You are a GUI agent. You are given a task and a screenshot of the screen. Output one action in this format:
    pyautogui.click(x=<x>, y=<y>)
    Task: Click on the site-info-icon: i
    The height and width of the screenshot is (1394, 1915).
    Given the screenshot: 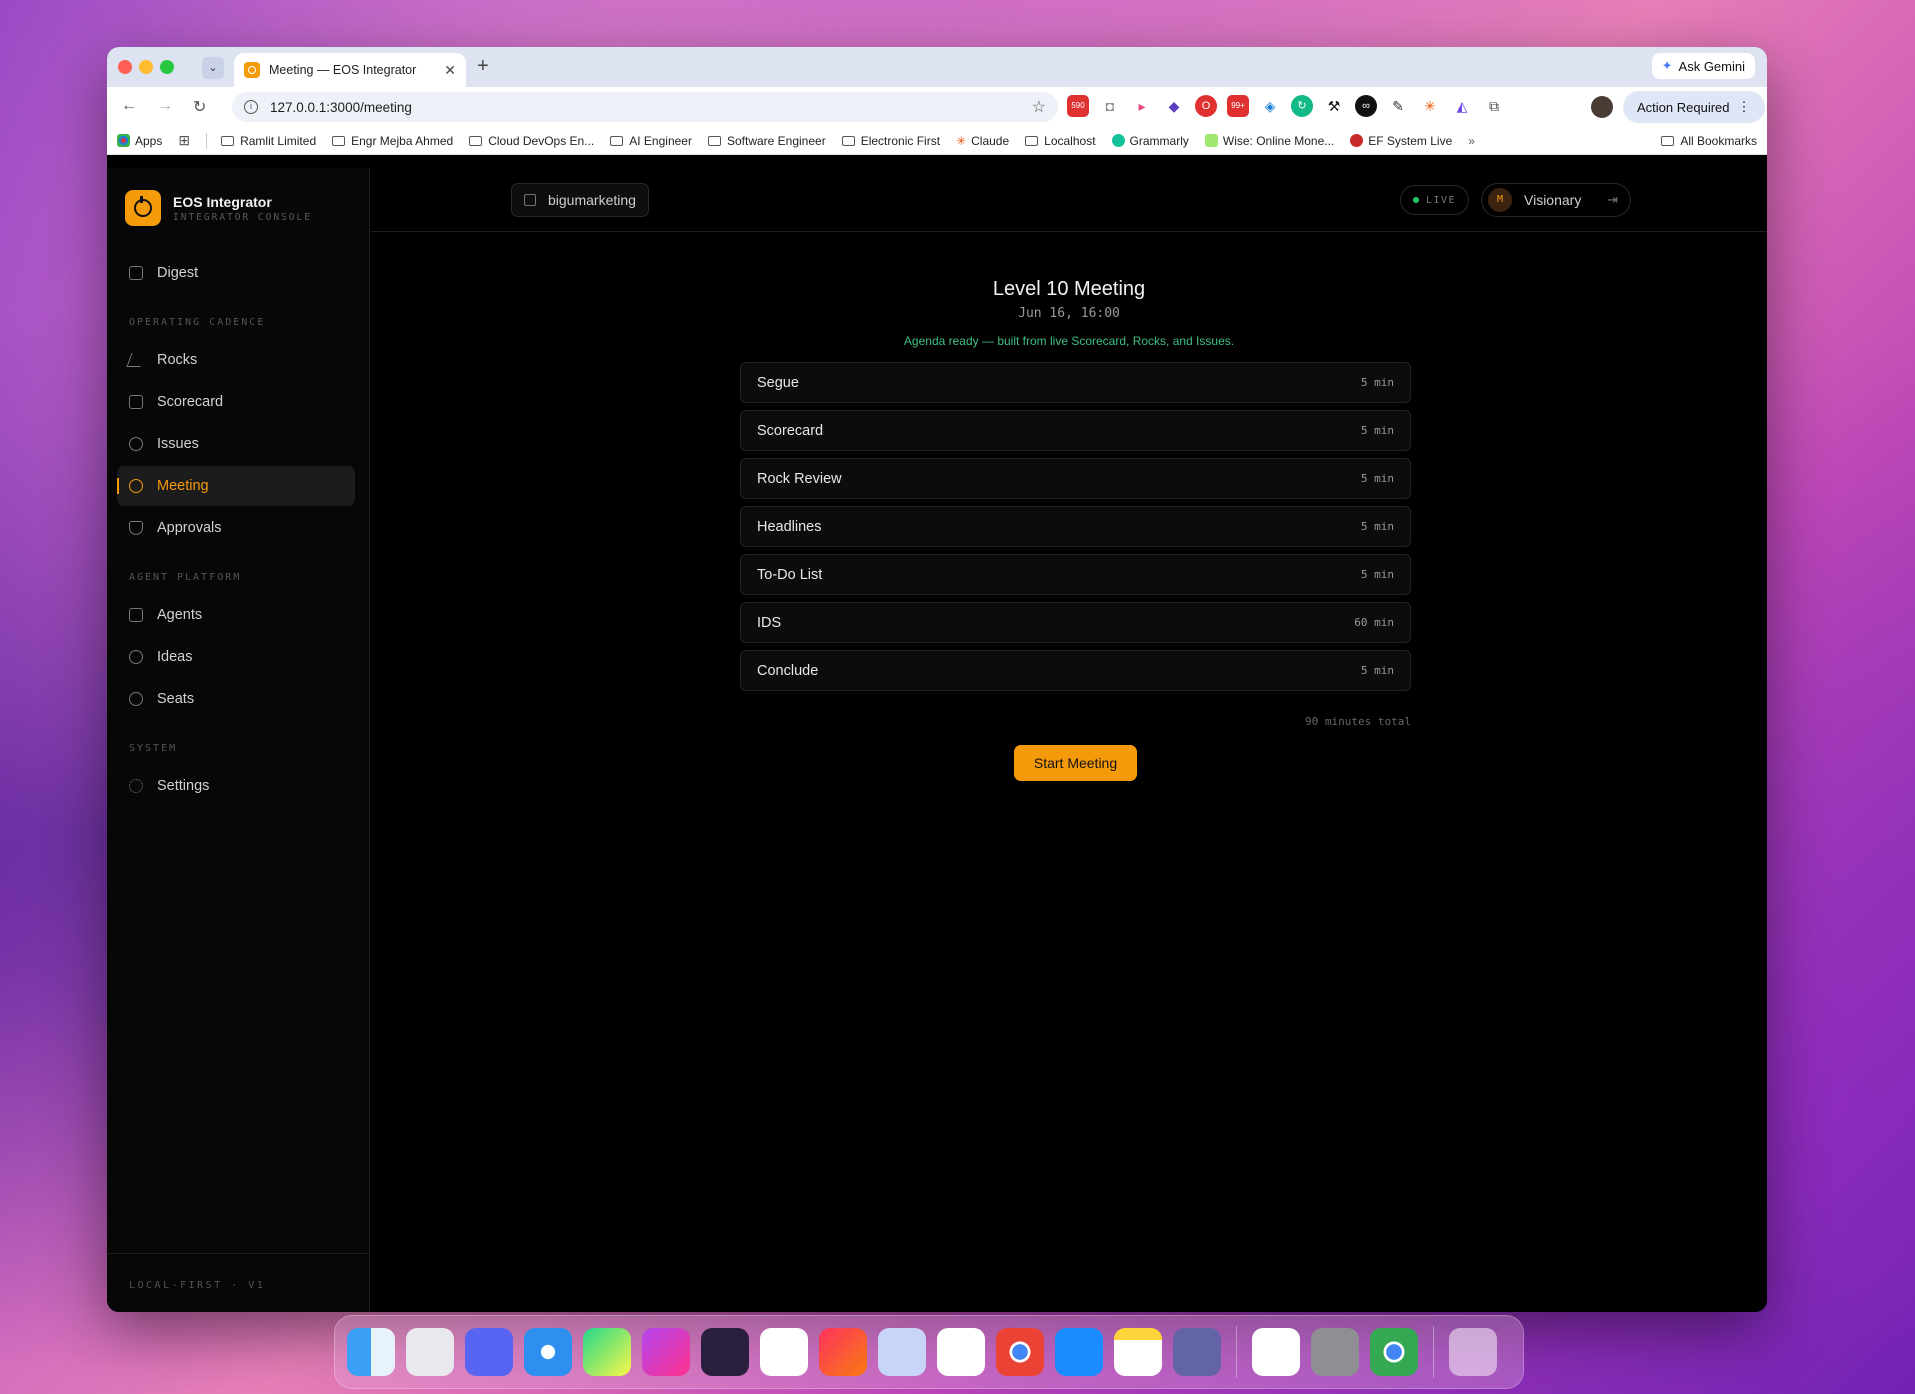 What is the action you would take?
    pyautogui.click(x=251, y=107)
    